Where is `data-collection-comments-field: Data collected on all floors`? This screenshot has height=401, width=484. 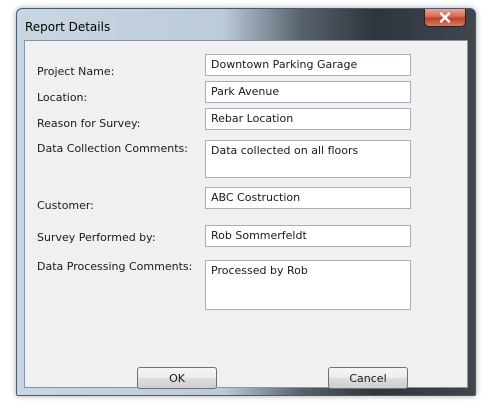 data-collection-comments-field: Data collected on all floors is located at coordinates (308, 159).